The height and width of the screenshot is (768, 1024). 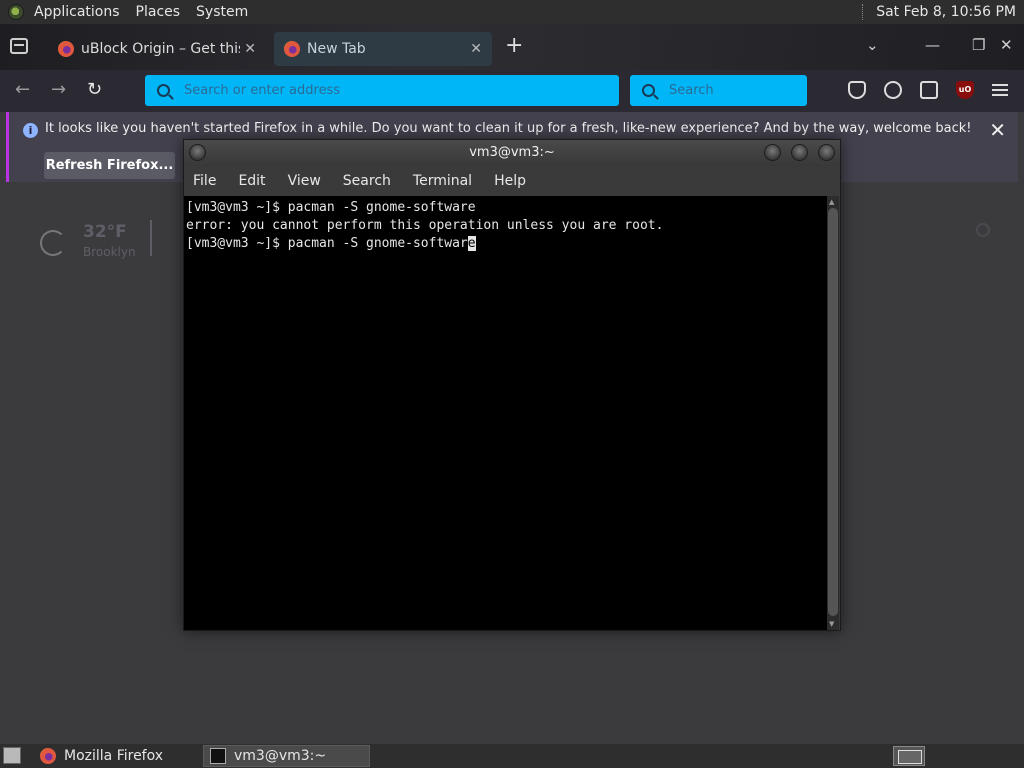 What do you see at coordinates (772, 152) in the screenshot?
I see `minimize-button` at bounding box center [772, 152].